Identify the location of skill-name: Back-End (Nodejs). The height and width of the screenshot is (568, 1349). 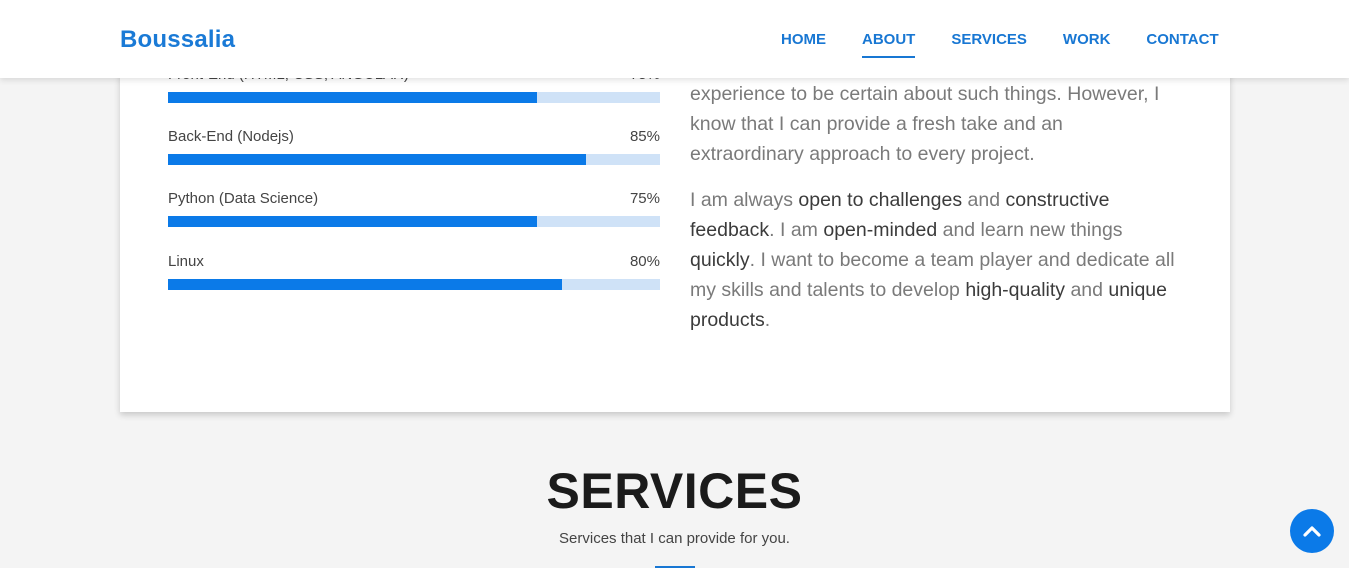
(231, 136).